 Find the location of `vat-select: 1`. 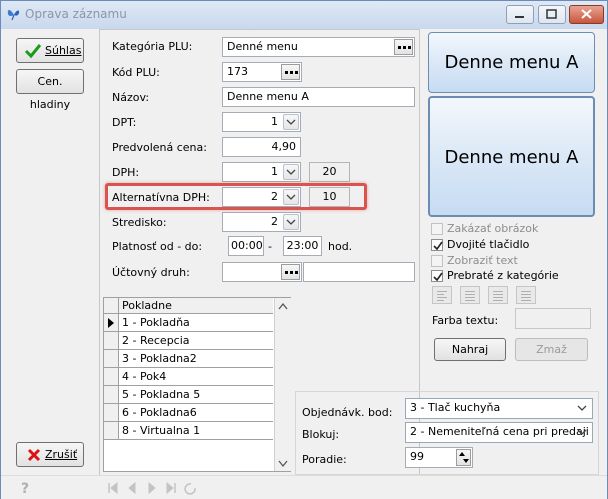

vat-select: 1 is located at coordinates (261, 172).